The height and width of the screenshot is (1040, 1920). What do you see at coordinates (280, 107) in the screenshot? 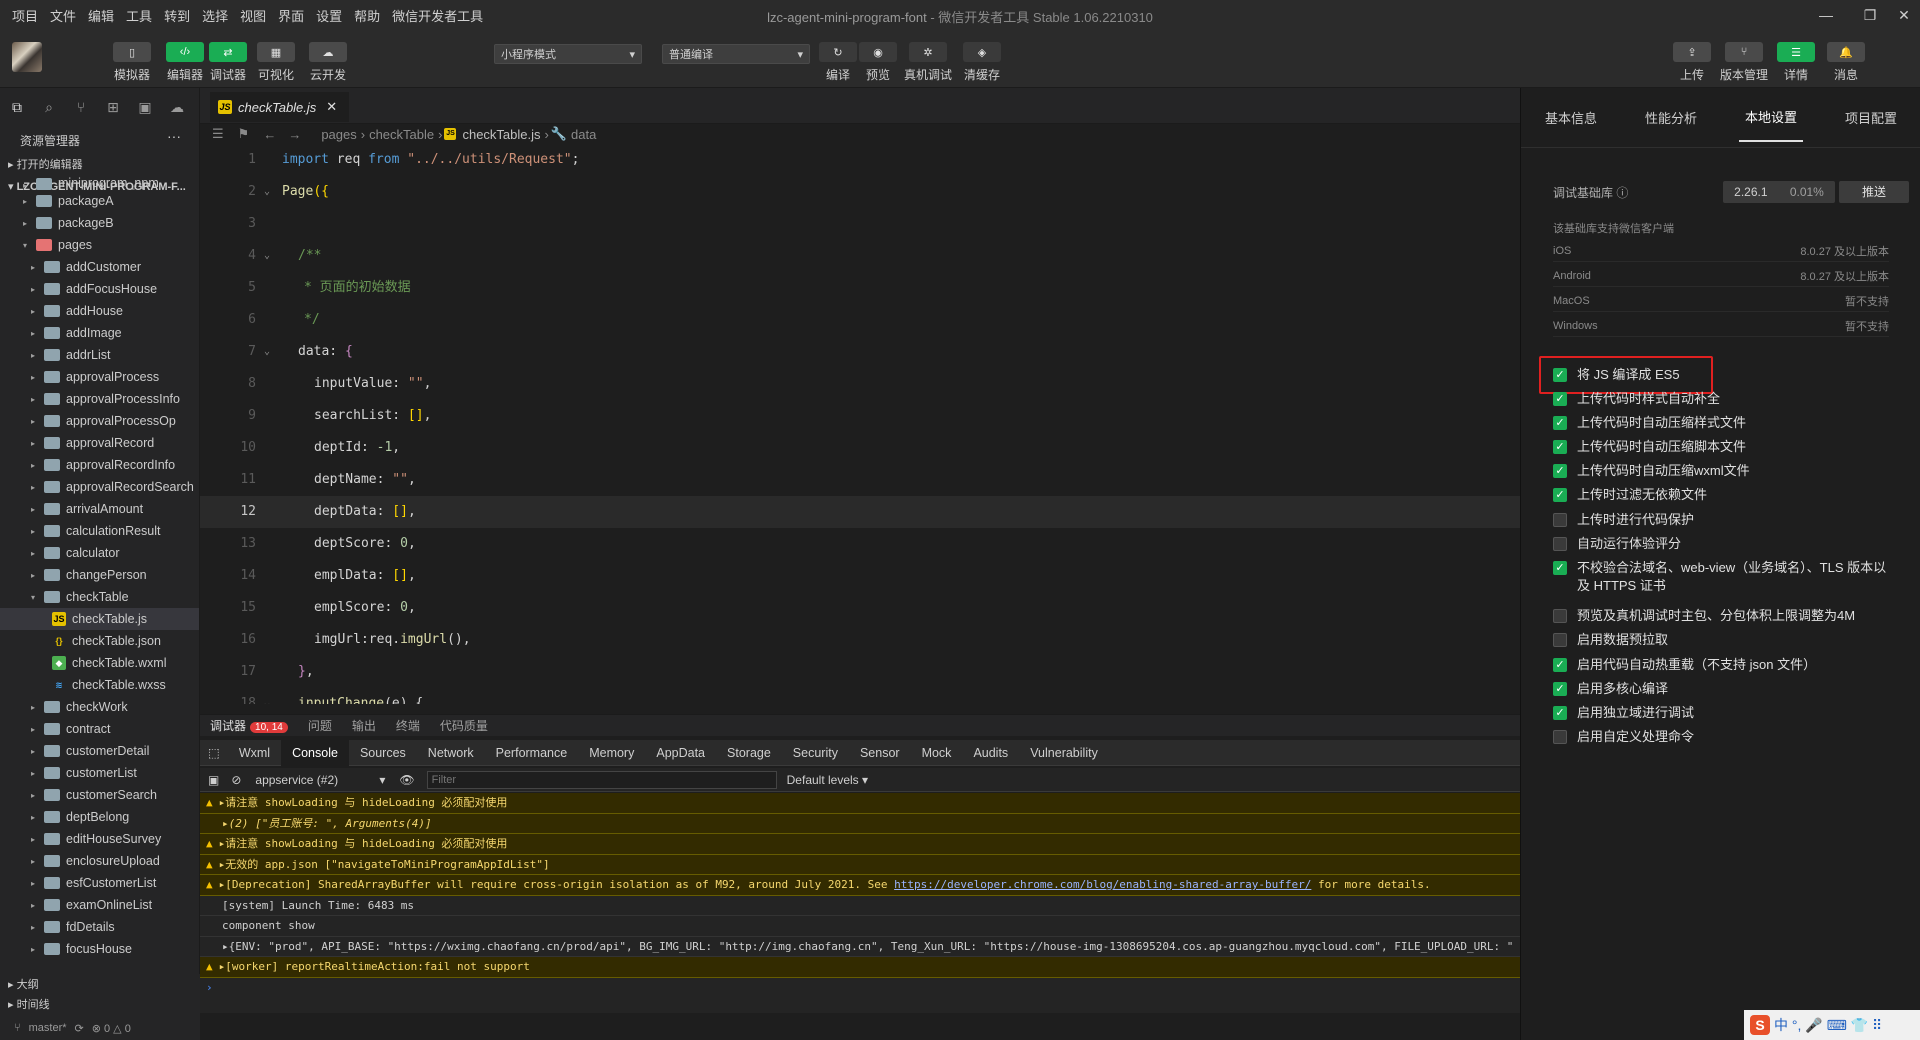
I see `editor-tab-checktable-js: JS checkTable.js ✕` at bounding box center [280, 107].